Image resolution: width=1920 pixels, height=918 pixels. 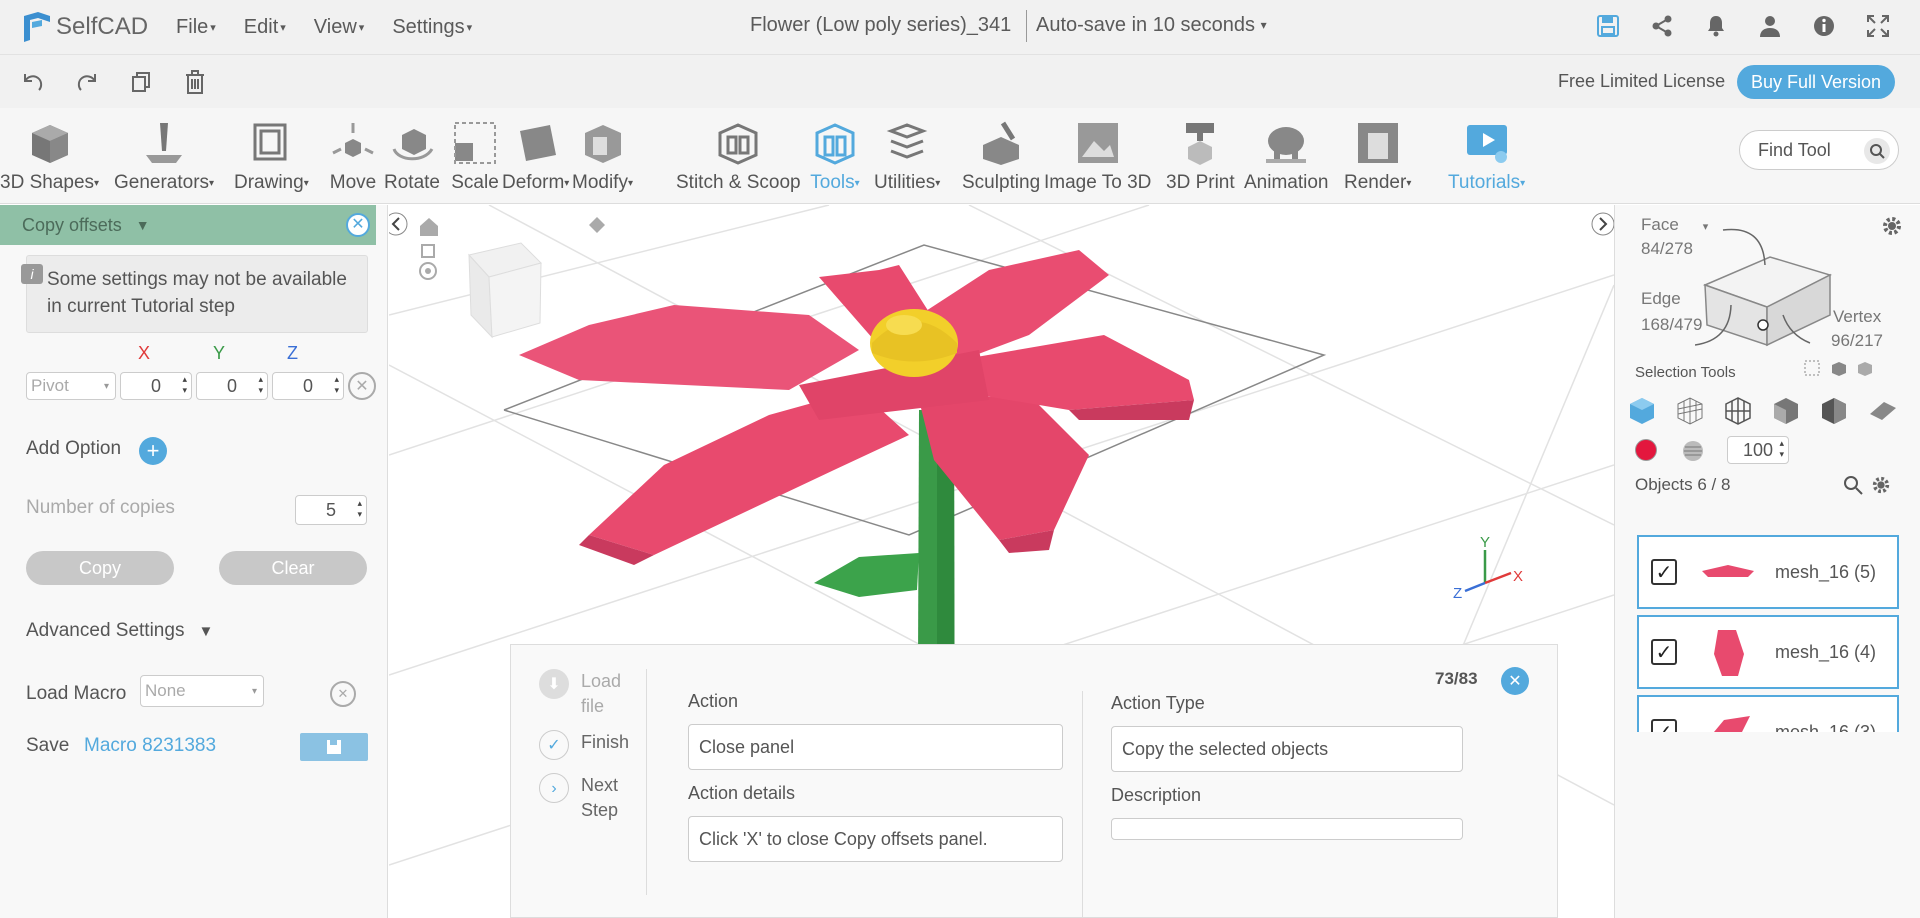 I want to click on tool-generators: Generators▾, so click(x=164, y=156).